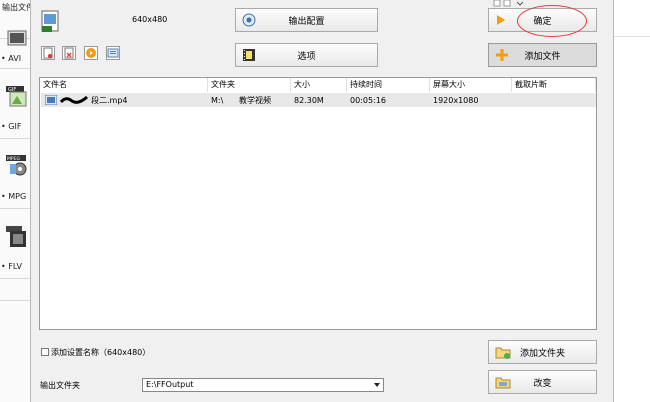 The width and height of the screenshot is (650, 402). I want to click on output-config-button: 输出配置, so click(306, 20).